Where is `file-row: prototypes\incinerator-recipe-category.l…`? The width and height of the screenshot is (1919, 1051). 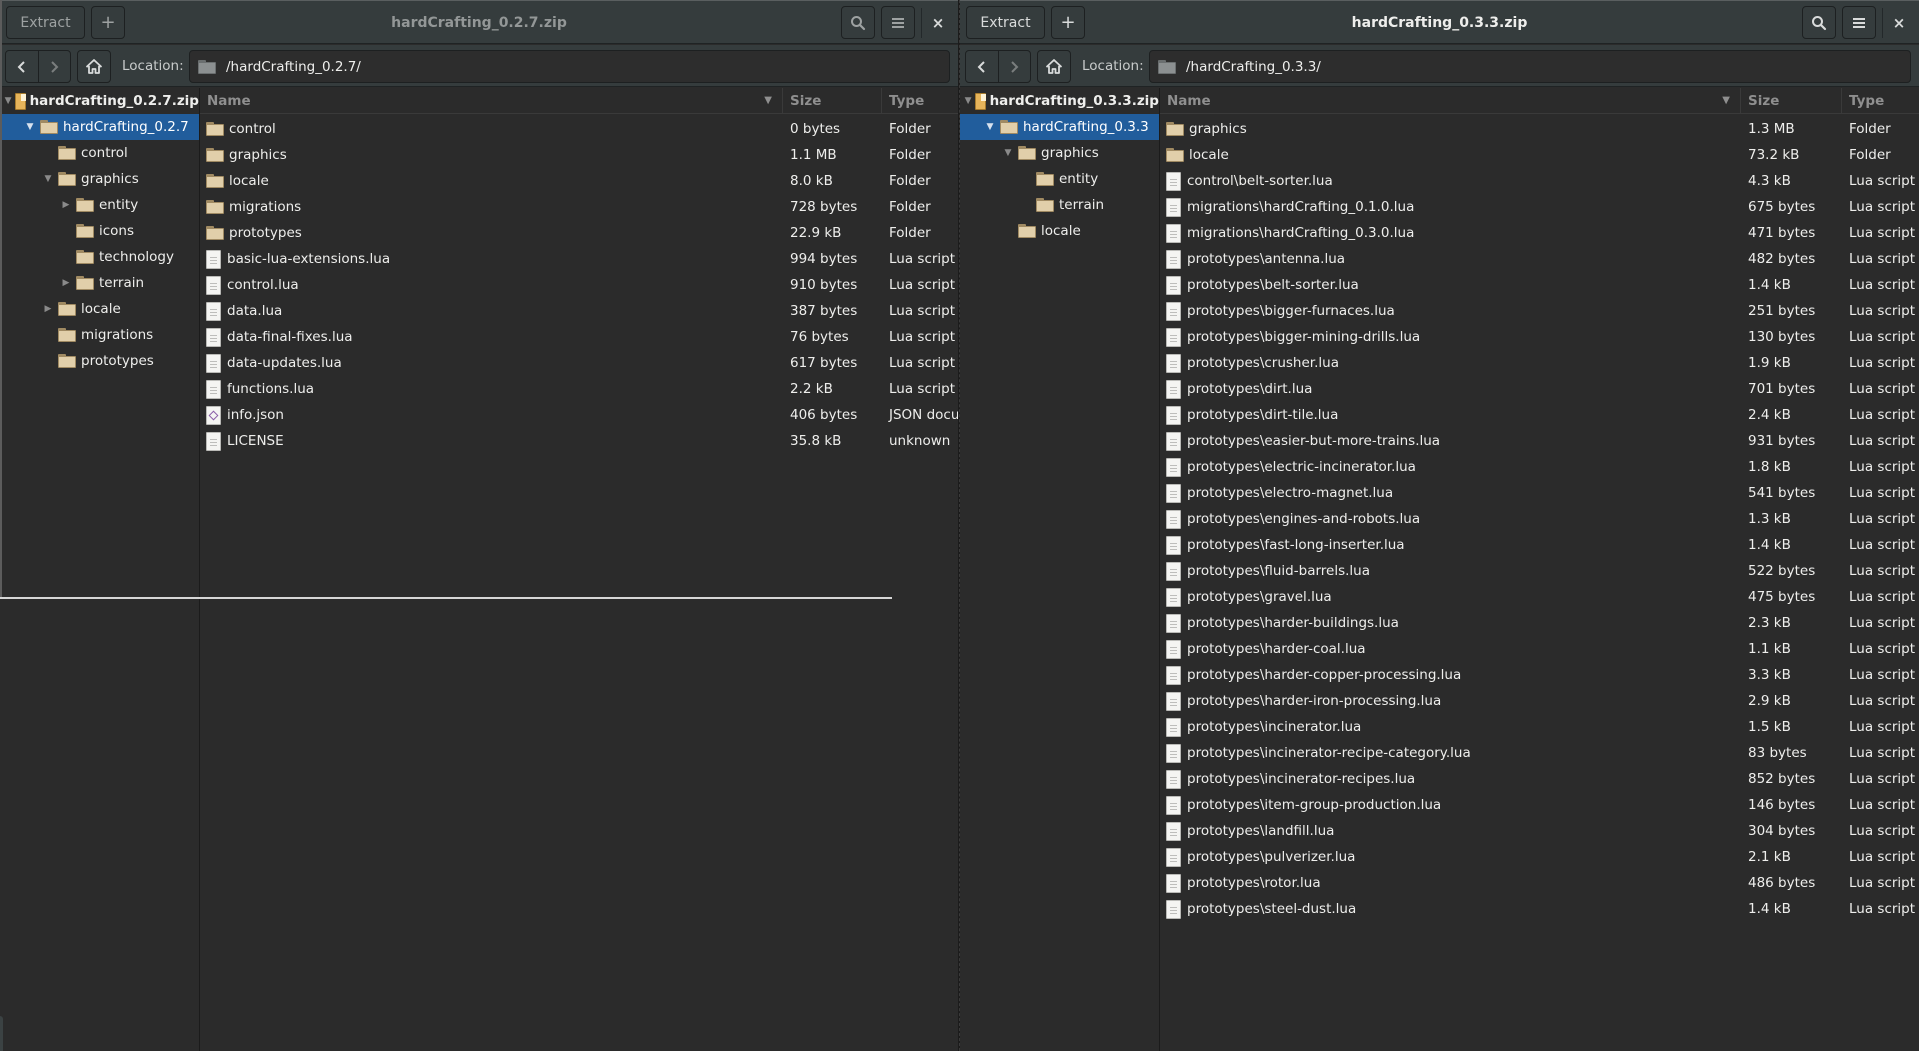 file-row: prototypes\incinerator-recipe-category.l… is located at coordinates (1539, 753).